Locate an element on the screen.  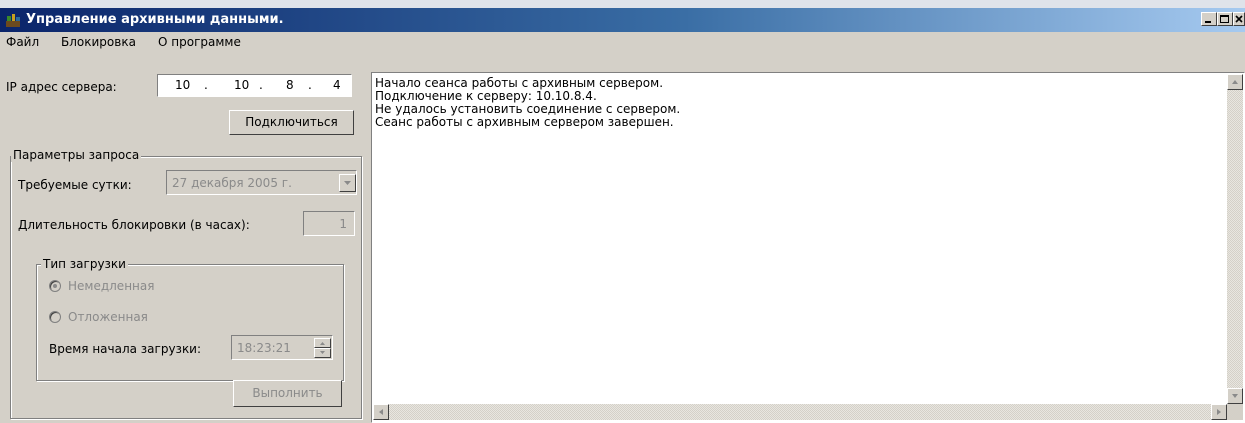
menu-lock: Блокировка is located at coordinates (98, 42).